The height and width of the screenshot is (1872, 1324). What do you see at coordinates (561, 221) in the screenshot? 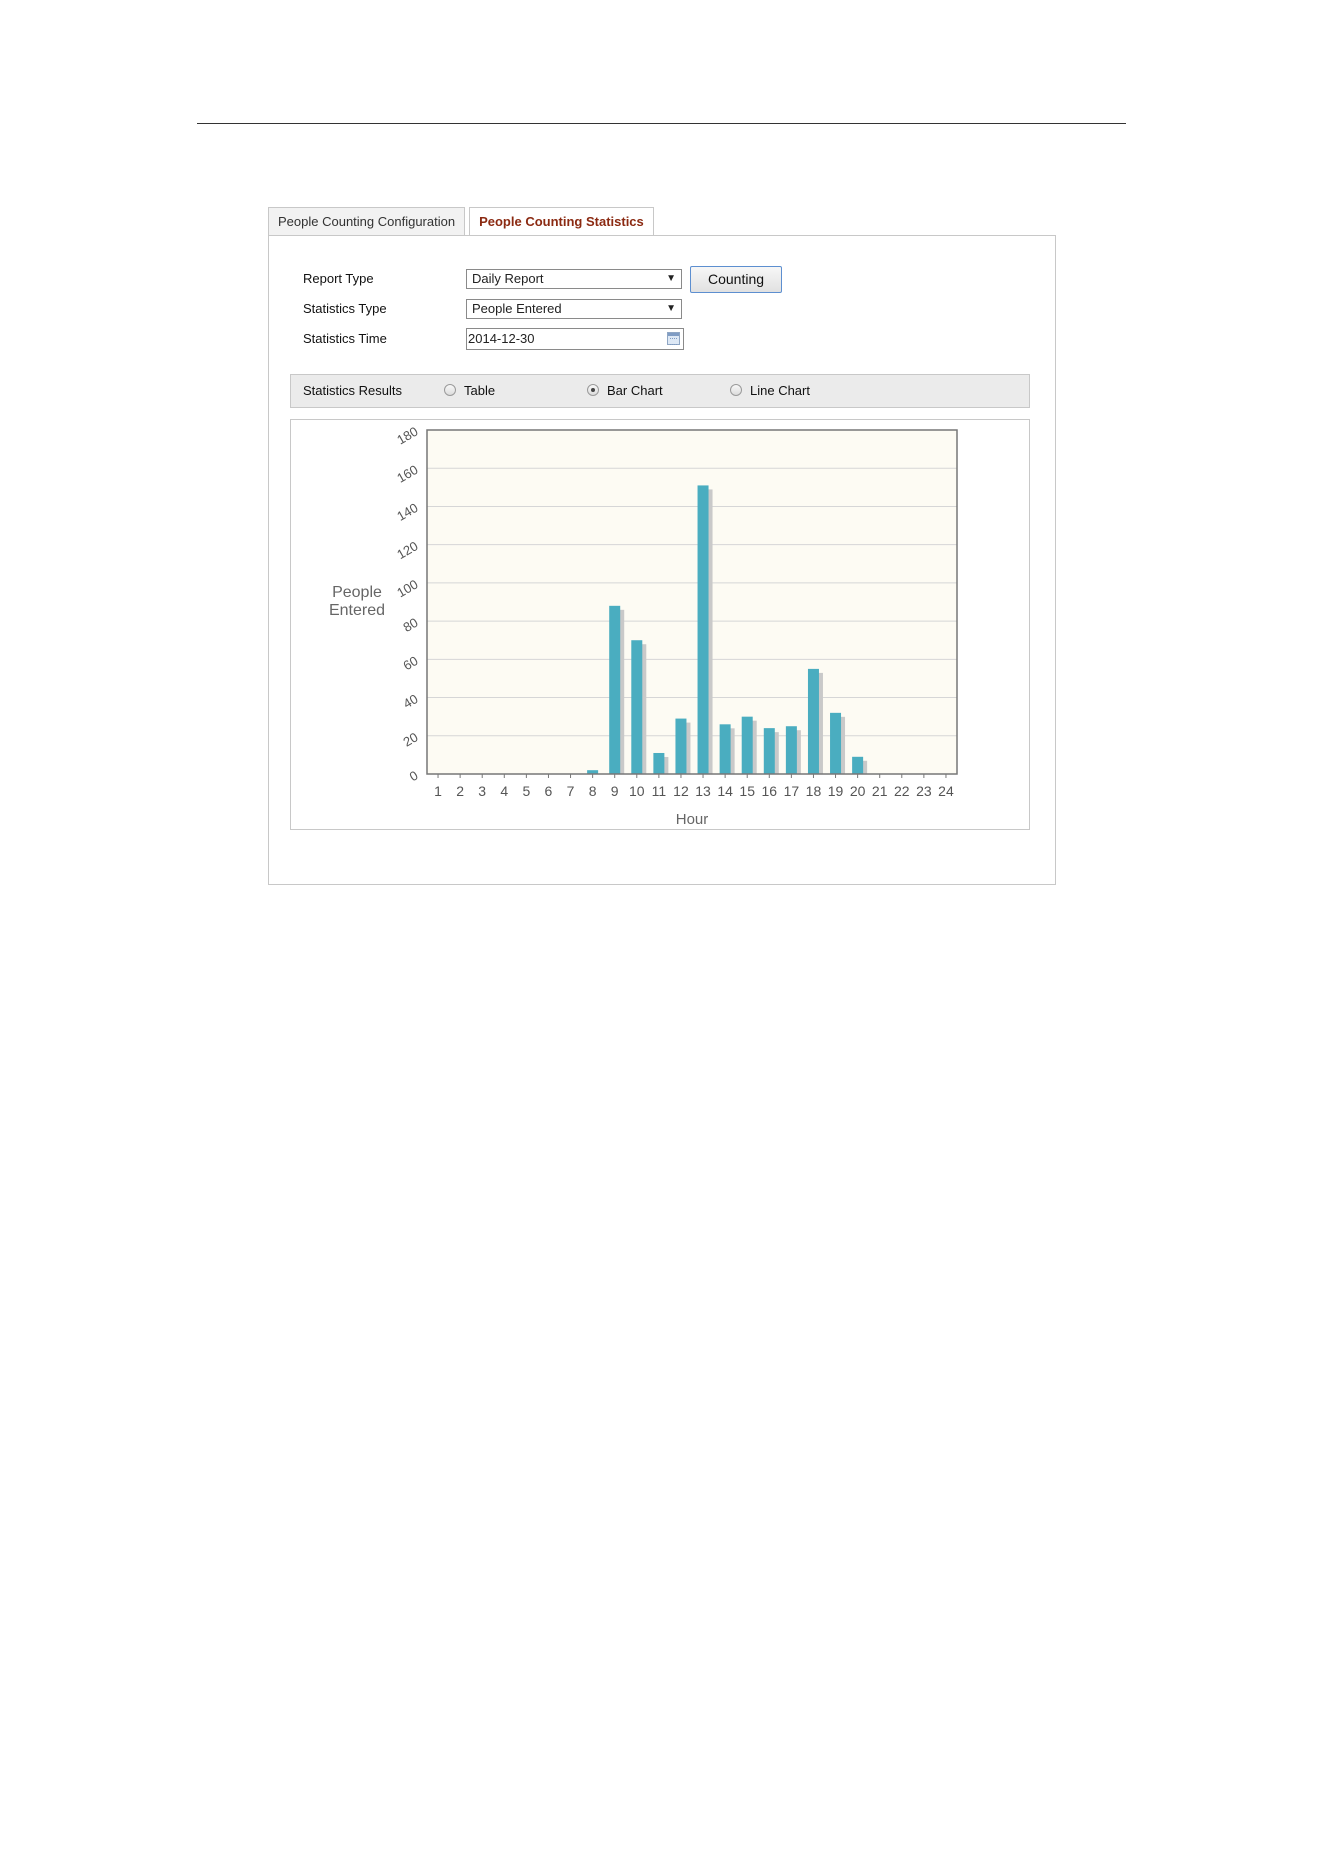
I see `tab-people-counting-statistics: People Counting Statistics` at bounding box center [561, 221].